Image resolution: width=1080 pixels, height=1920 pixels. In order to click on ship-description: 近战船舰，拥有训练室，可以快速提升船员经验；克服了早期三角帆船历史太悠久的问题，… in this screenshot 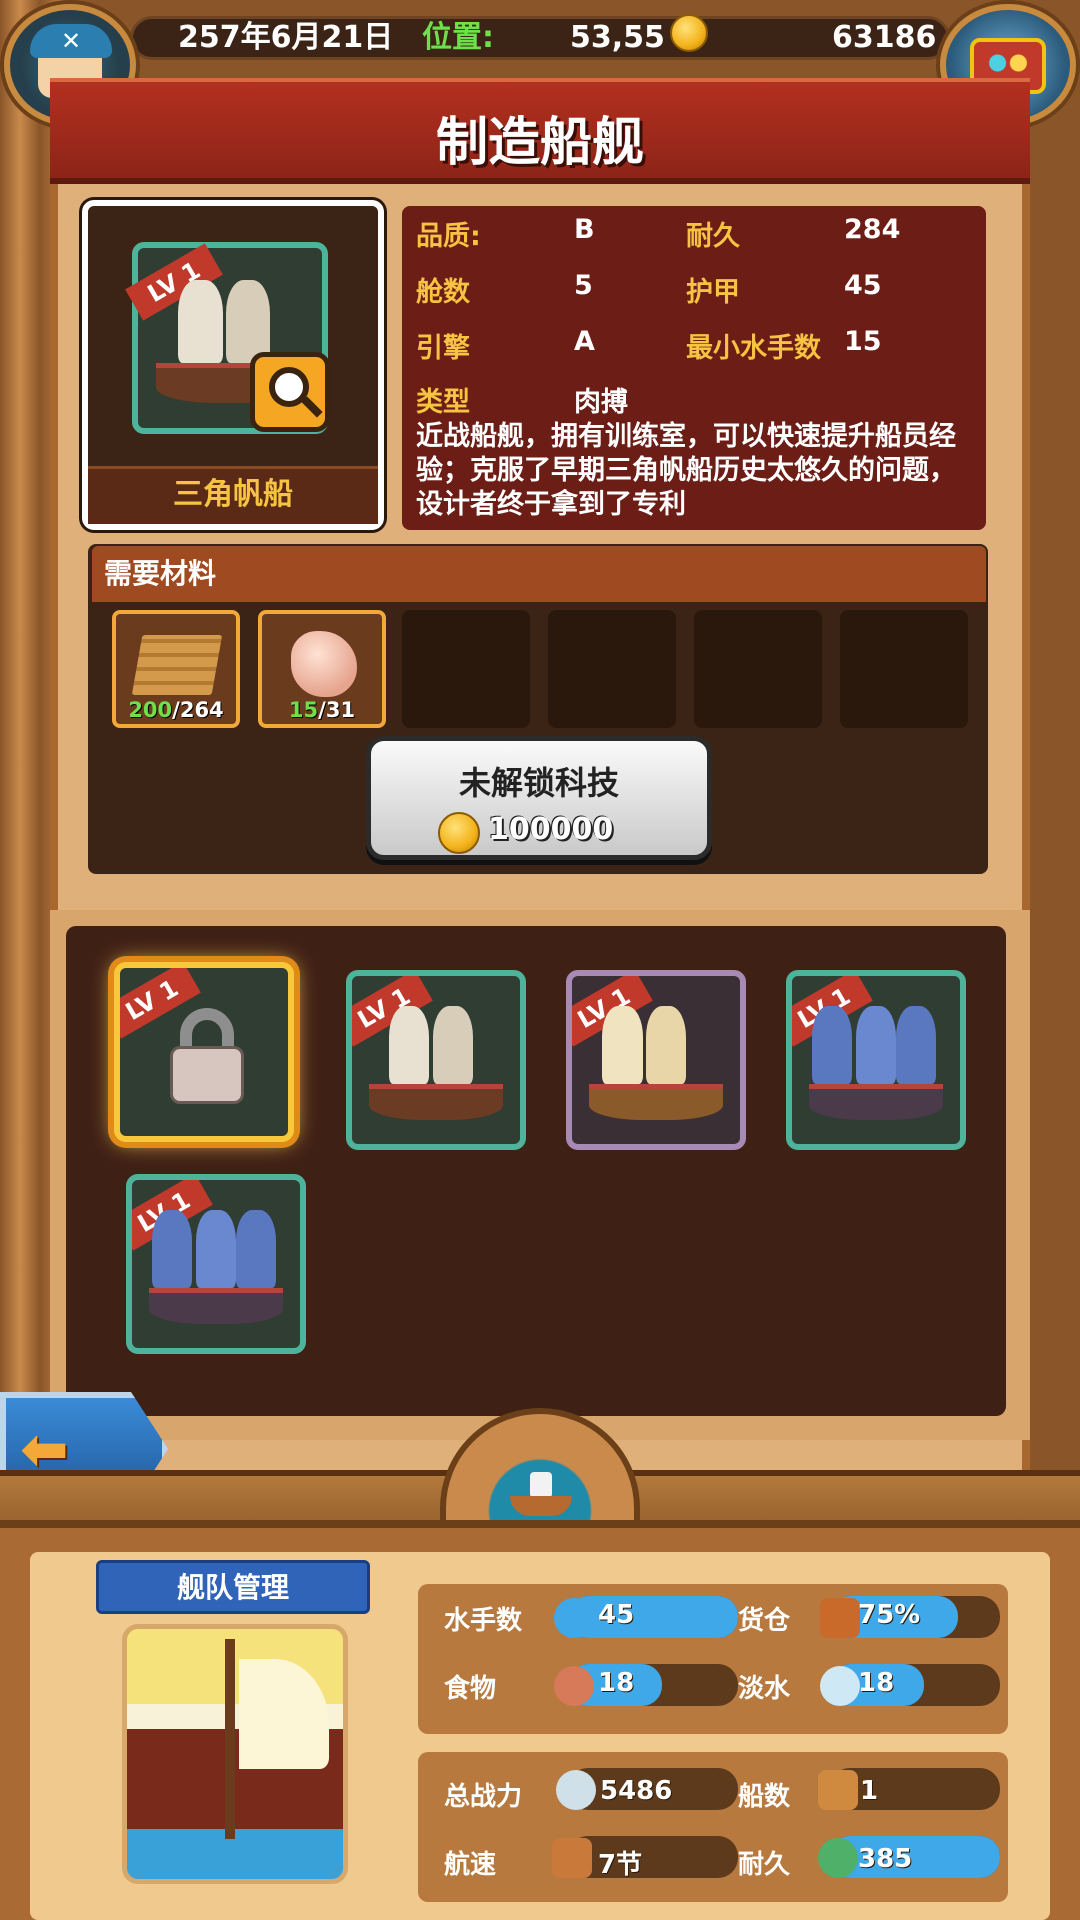, I will do `click(686, 470)`.